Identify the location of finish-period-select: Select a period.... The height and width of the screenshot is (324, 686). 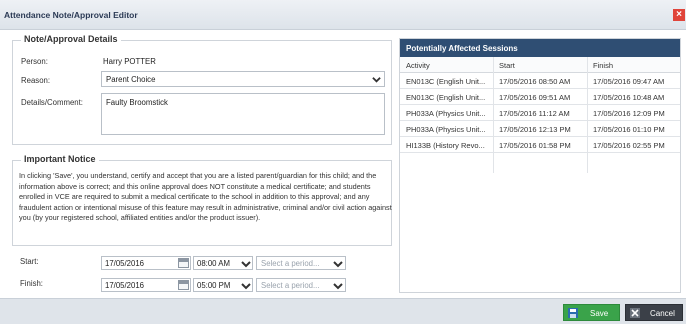
(301, 285).